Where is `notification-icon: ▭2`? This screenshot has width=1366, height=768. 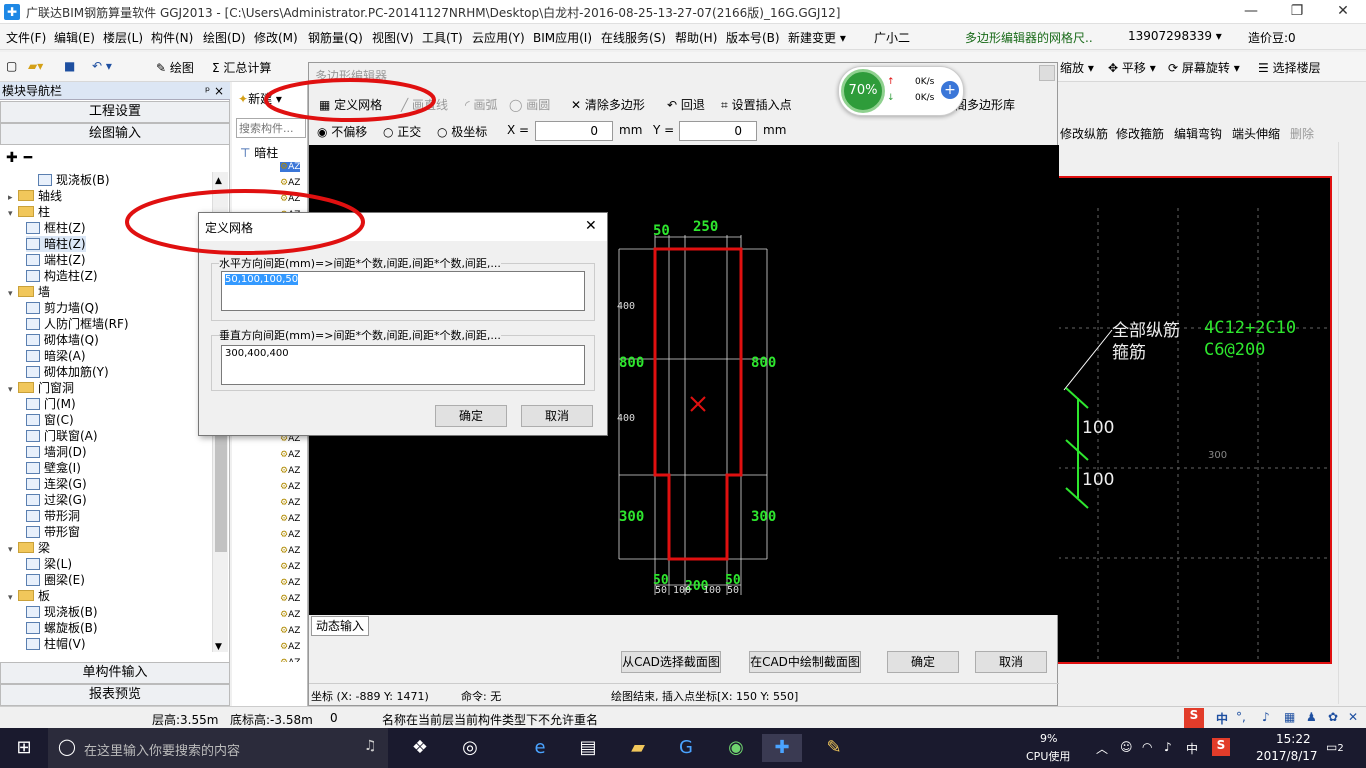 notification-icon: ▭2 is located at coordinates (1335, 747).